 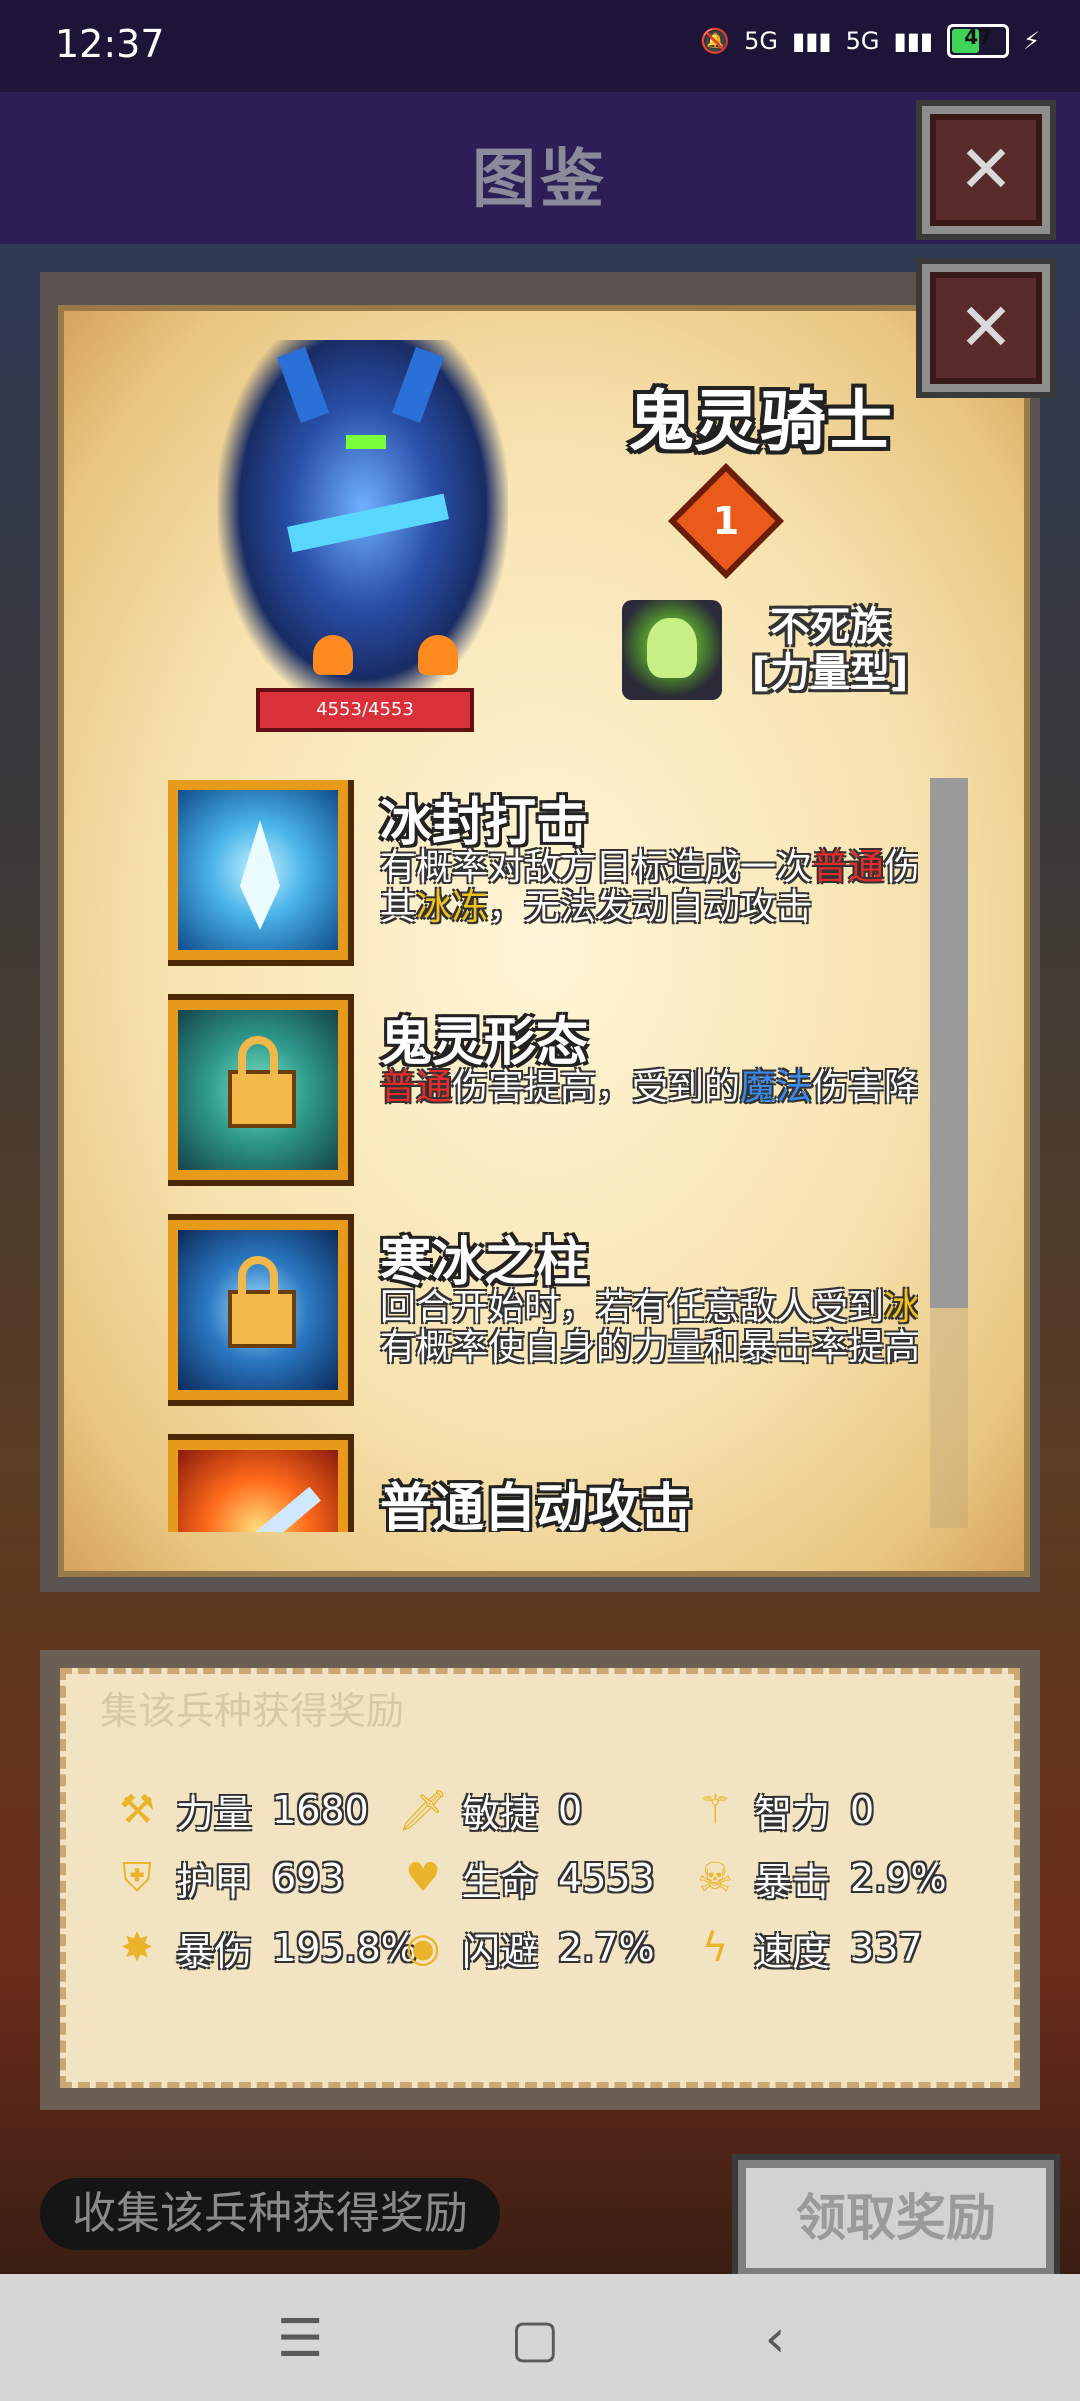 What do you see at coordinates (484, 823) in the screenshot?
I see `skill-name: 冰封打击` at bounding box center [484, 823].